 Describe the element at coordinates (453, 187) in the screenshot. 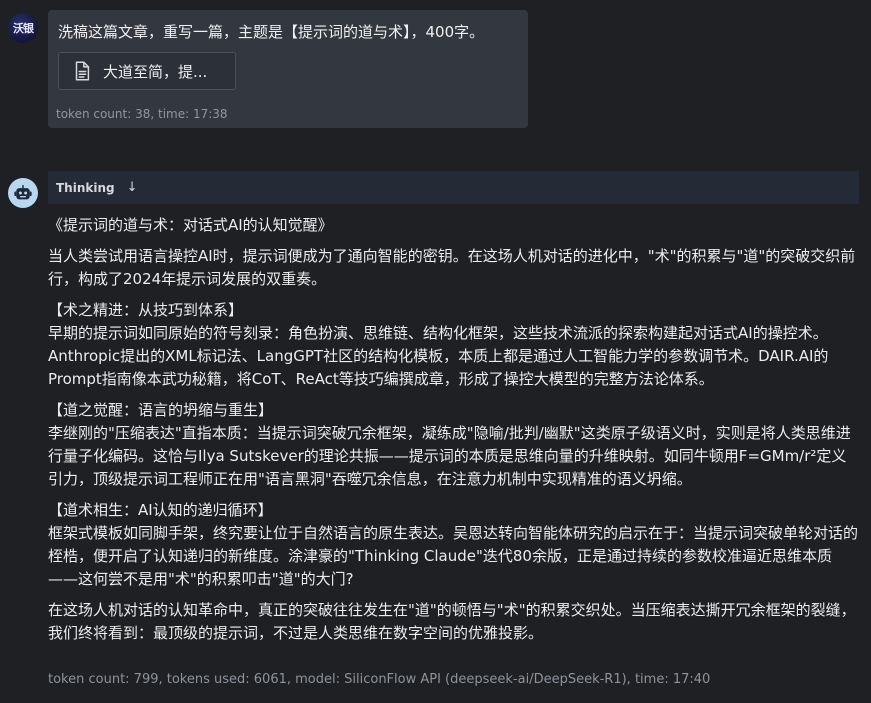

I see `thinking-toggle: Thinking ↓` at that location.